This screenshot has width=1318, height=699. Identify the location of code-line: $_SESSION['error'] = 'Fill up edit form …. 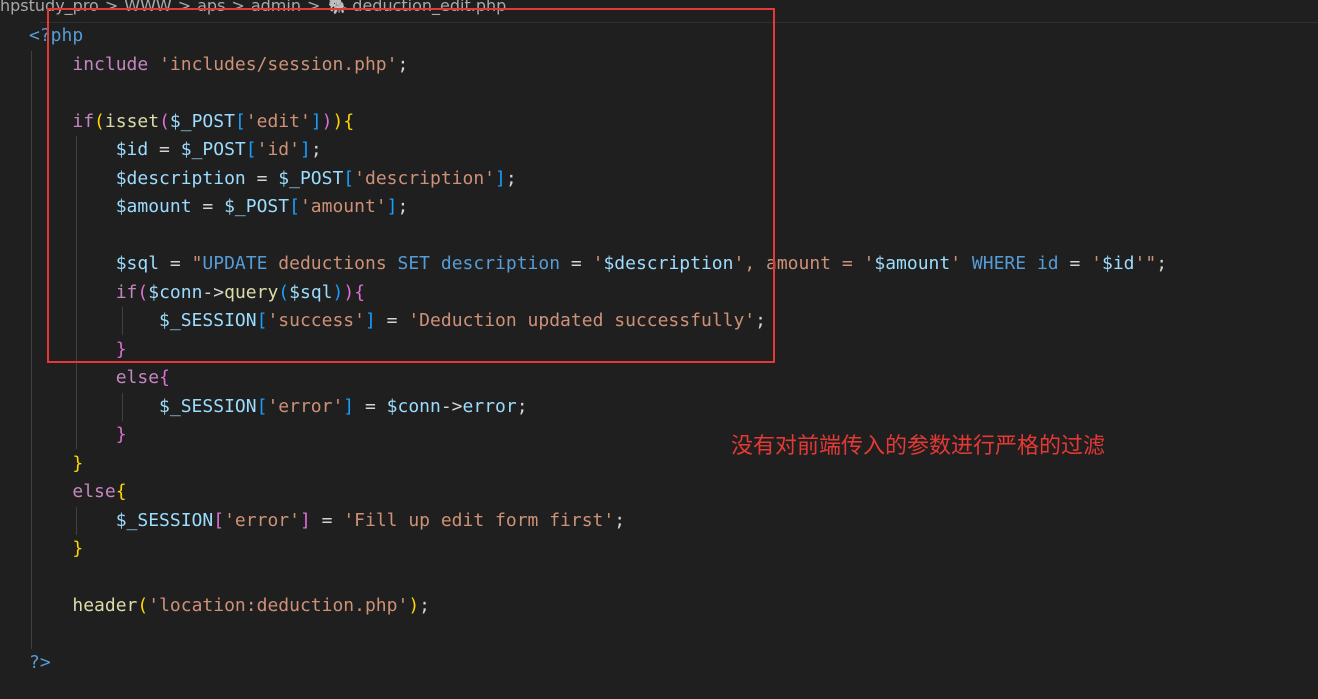
(598, 521).